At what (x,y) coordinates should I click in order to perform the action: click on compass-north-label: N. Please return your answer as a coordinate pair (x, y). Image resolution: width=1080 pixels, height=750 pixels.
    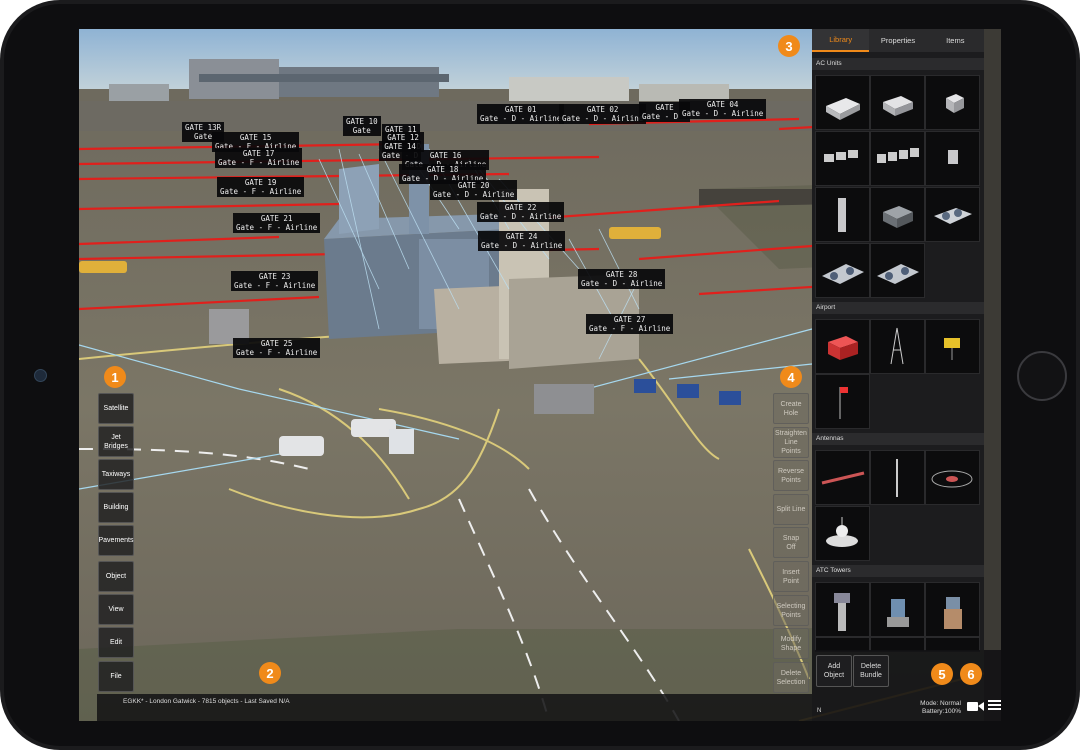
    Looking at the image, I should click on (819, 711).